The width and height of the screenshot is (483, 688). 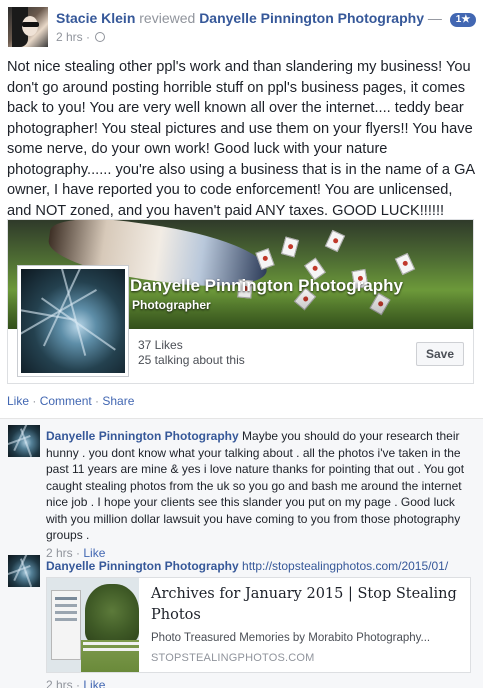 I want to click on globe-icon, so click(x=100, y=37).